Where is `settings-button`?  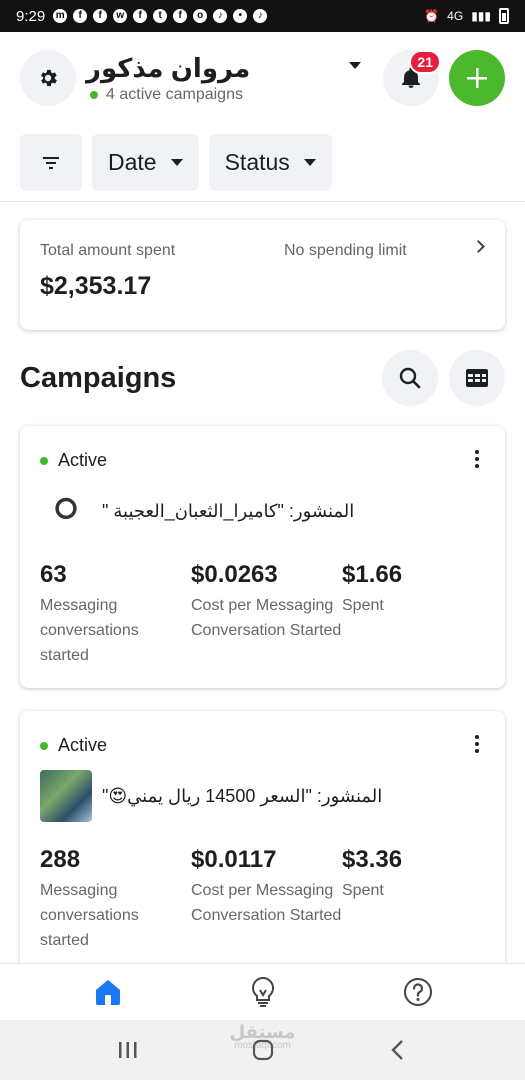 settings-button is located at coordinates (48, 78).